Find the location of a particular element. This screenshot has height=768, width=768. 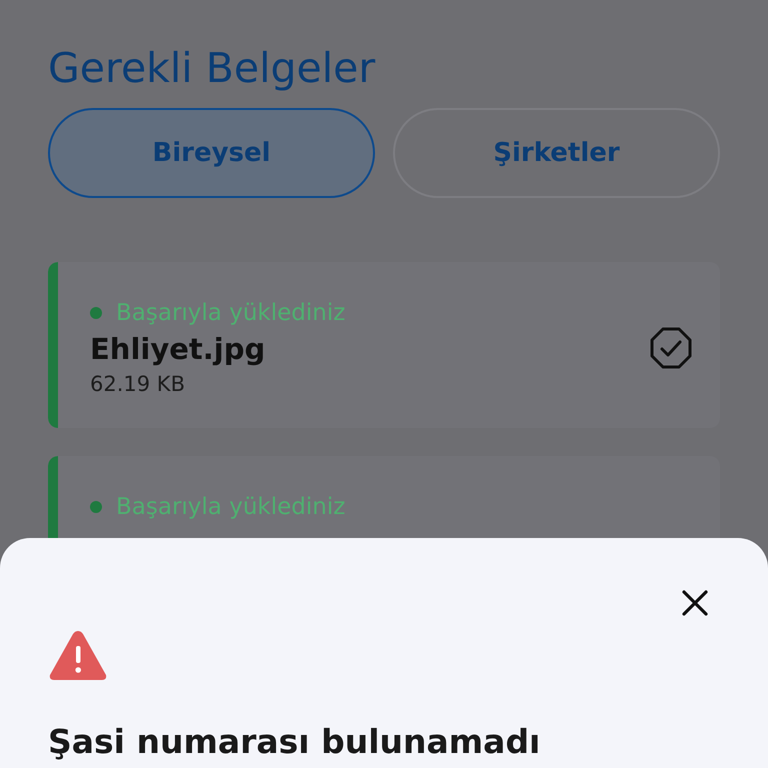

file-size: 62.19 KB is located at coordinates (138, 384).